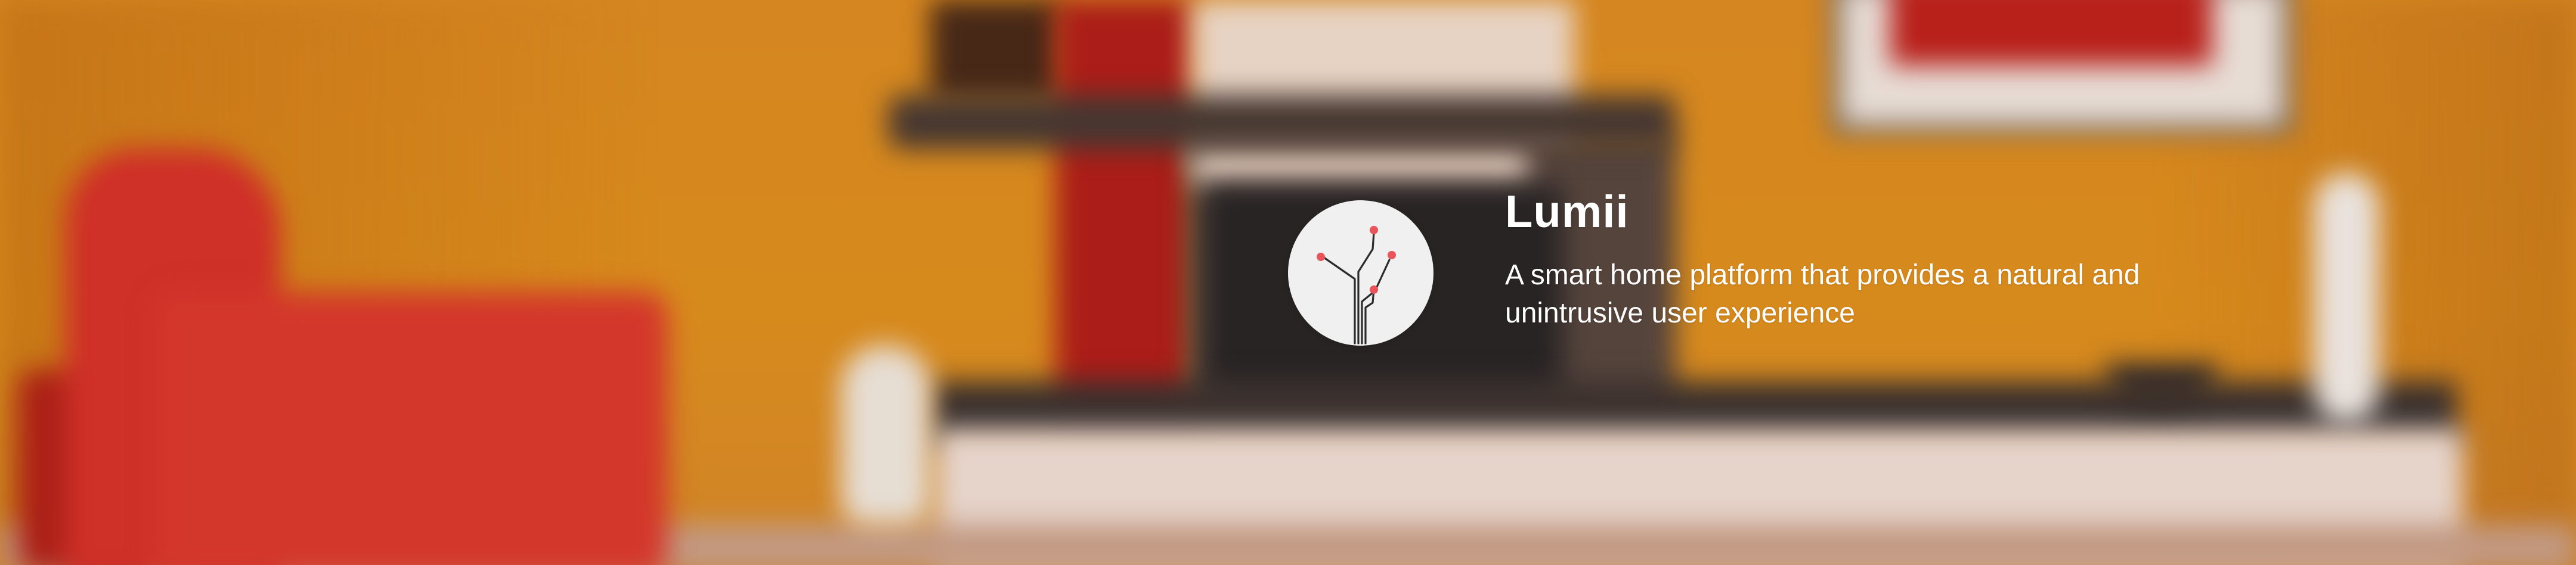  I want to click on logo-graphic, so click(1356, 285).